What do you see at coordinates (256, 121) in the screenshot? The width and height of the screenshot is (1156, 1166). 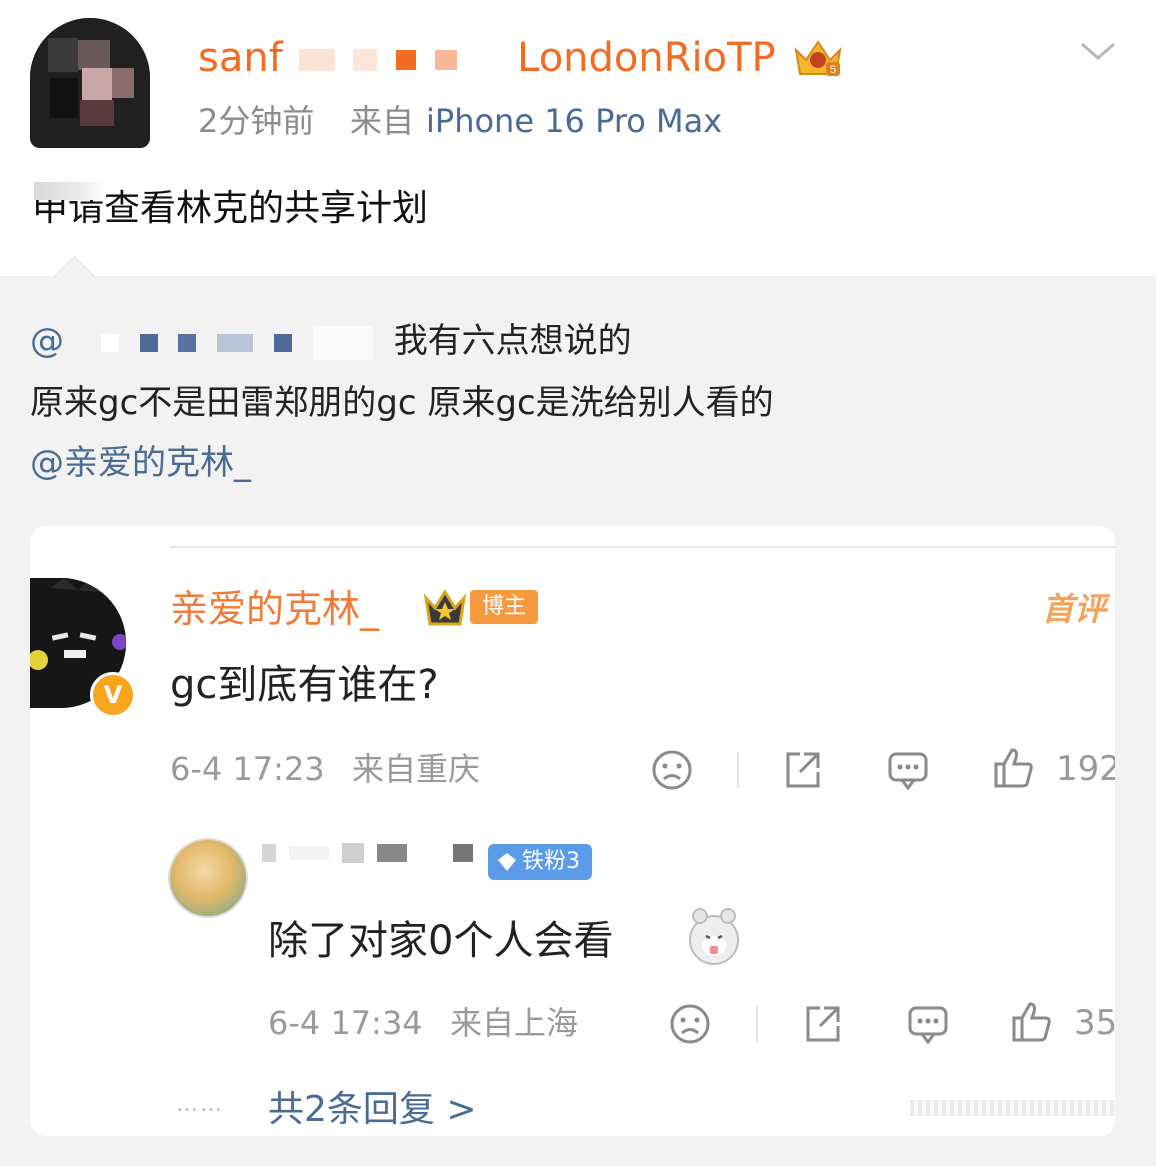 I see `post-time: 2分钟前` at bounding box center [256, 121].